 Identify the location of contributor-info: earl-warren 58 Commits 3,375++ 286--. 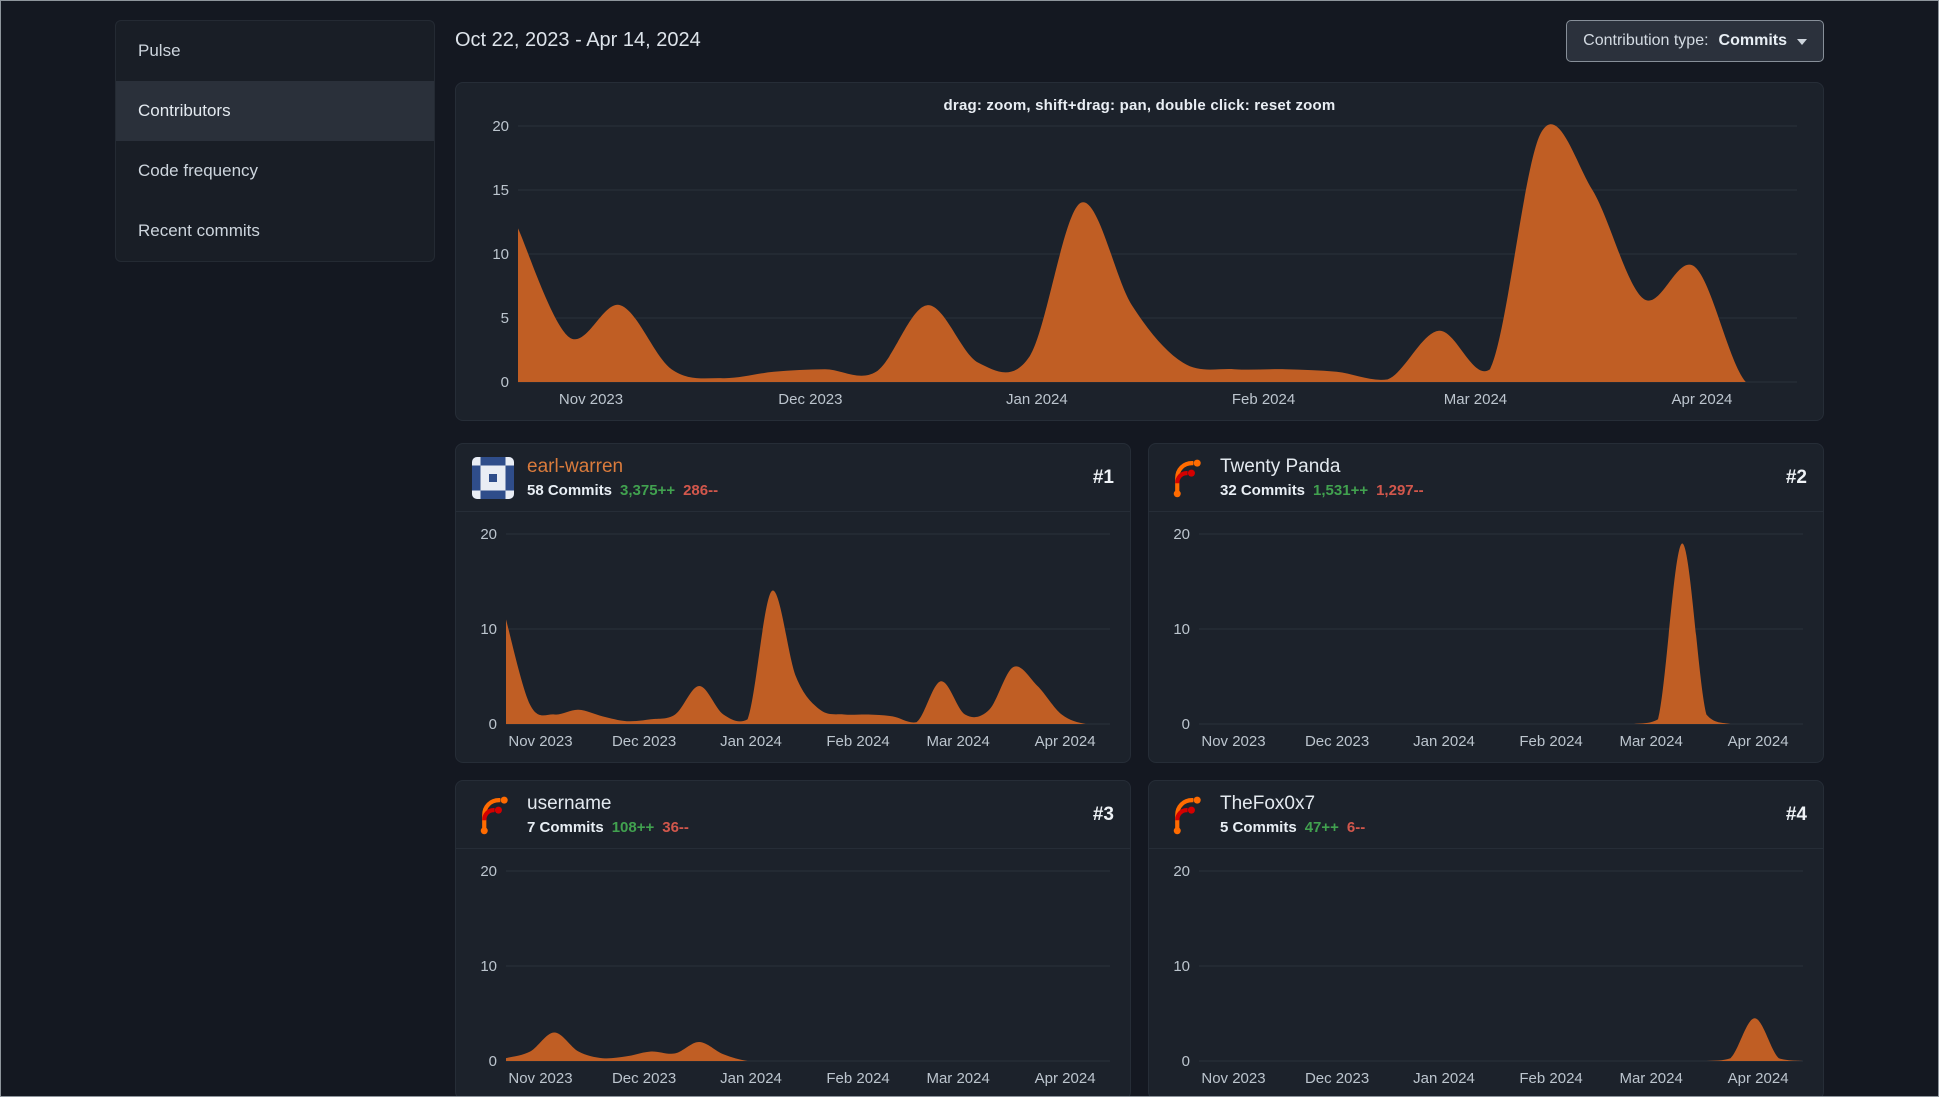
(803, 477).